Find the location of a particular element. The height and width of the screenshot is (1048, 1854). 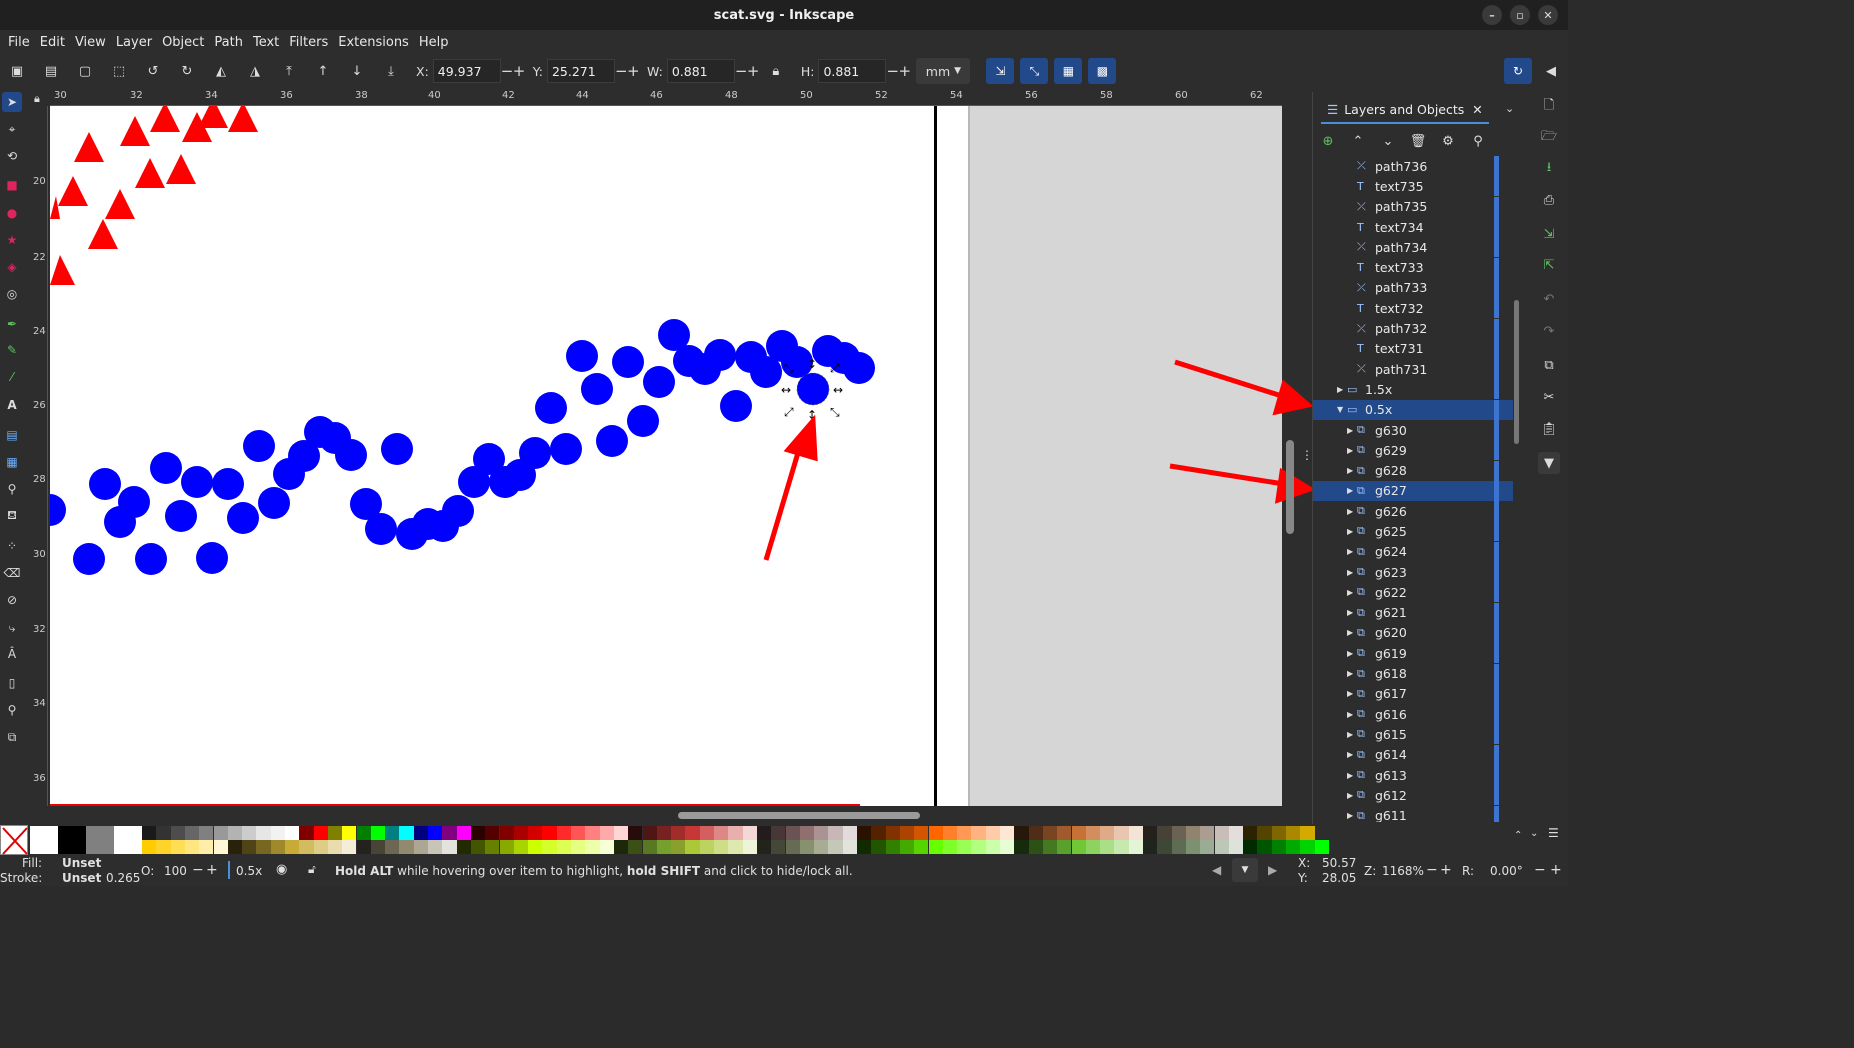

object-row: ⤫ path734 is located at coordinates (1413, 247).